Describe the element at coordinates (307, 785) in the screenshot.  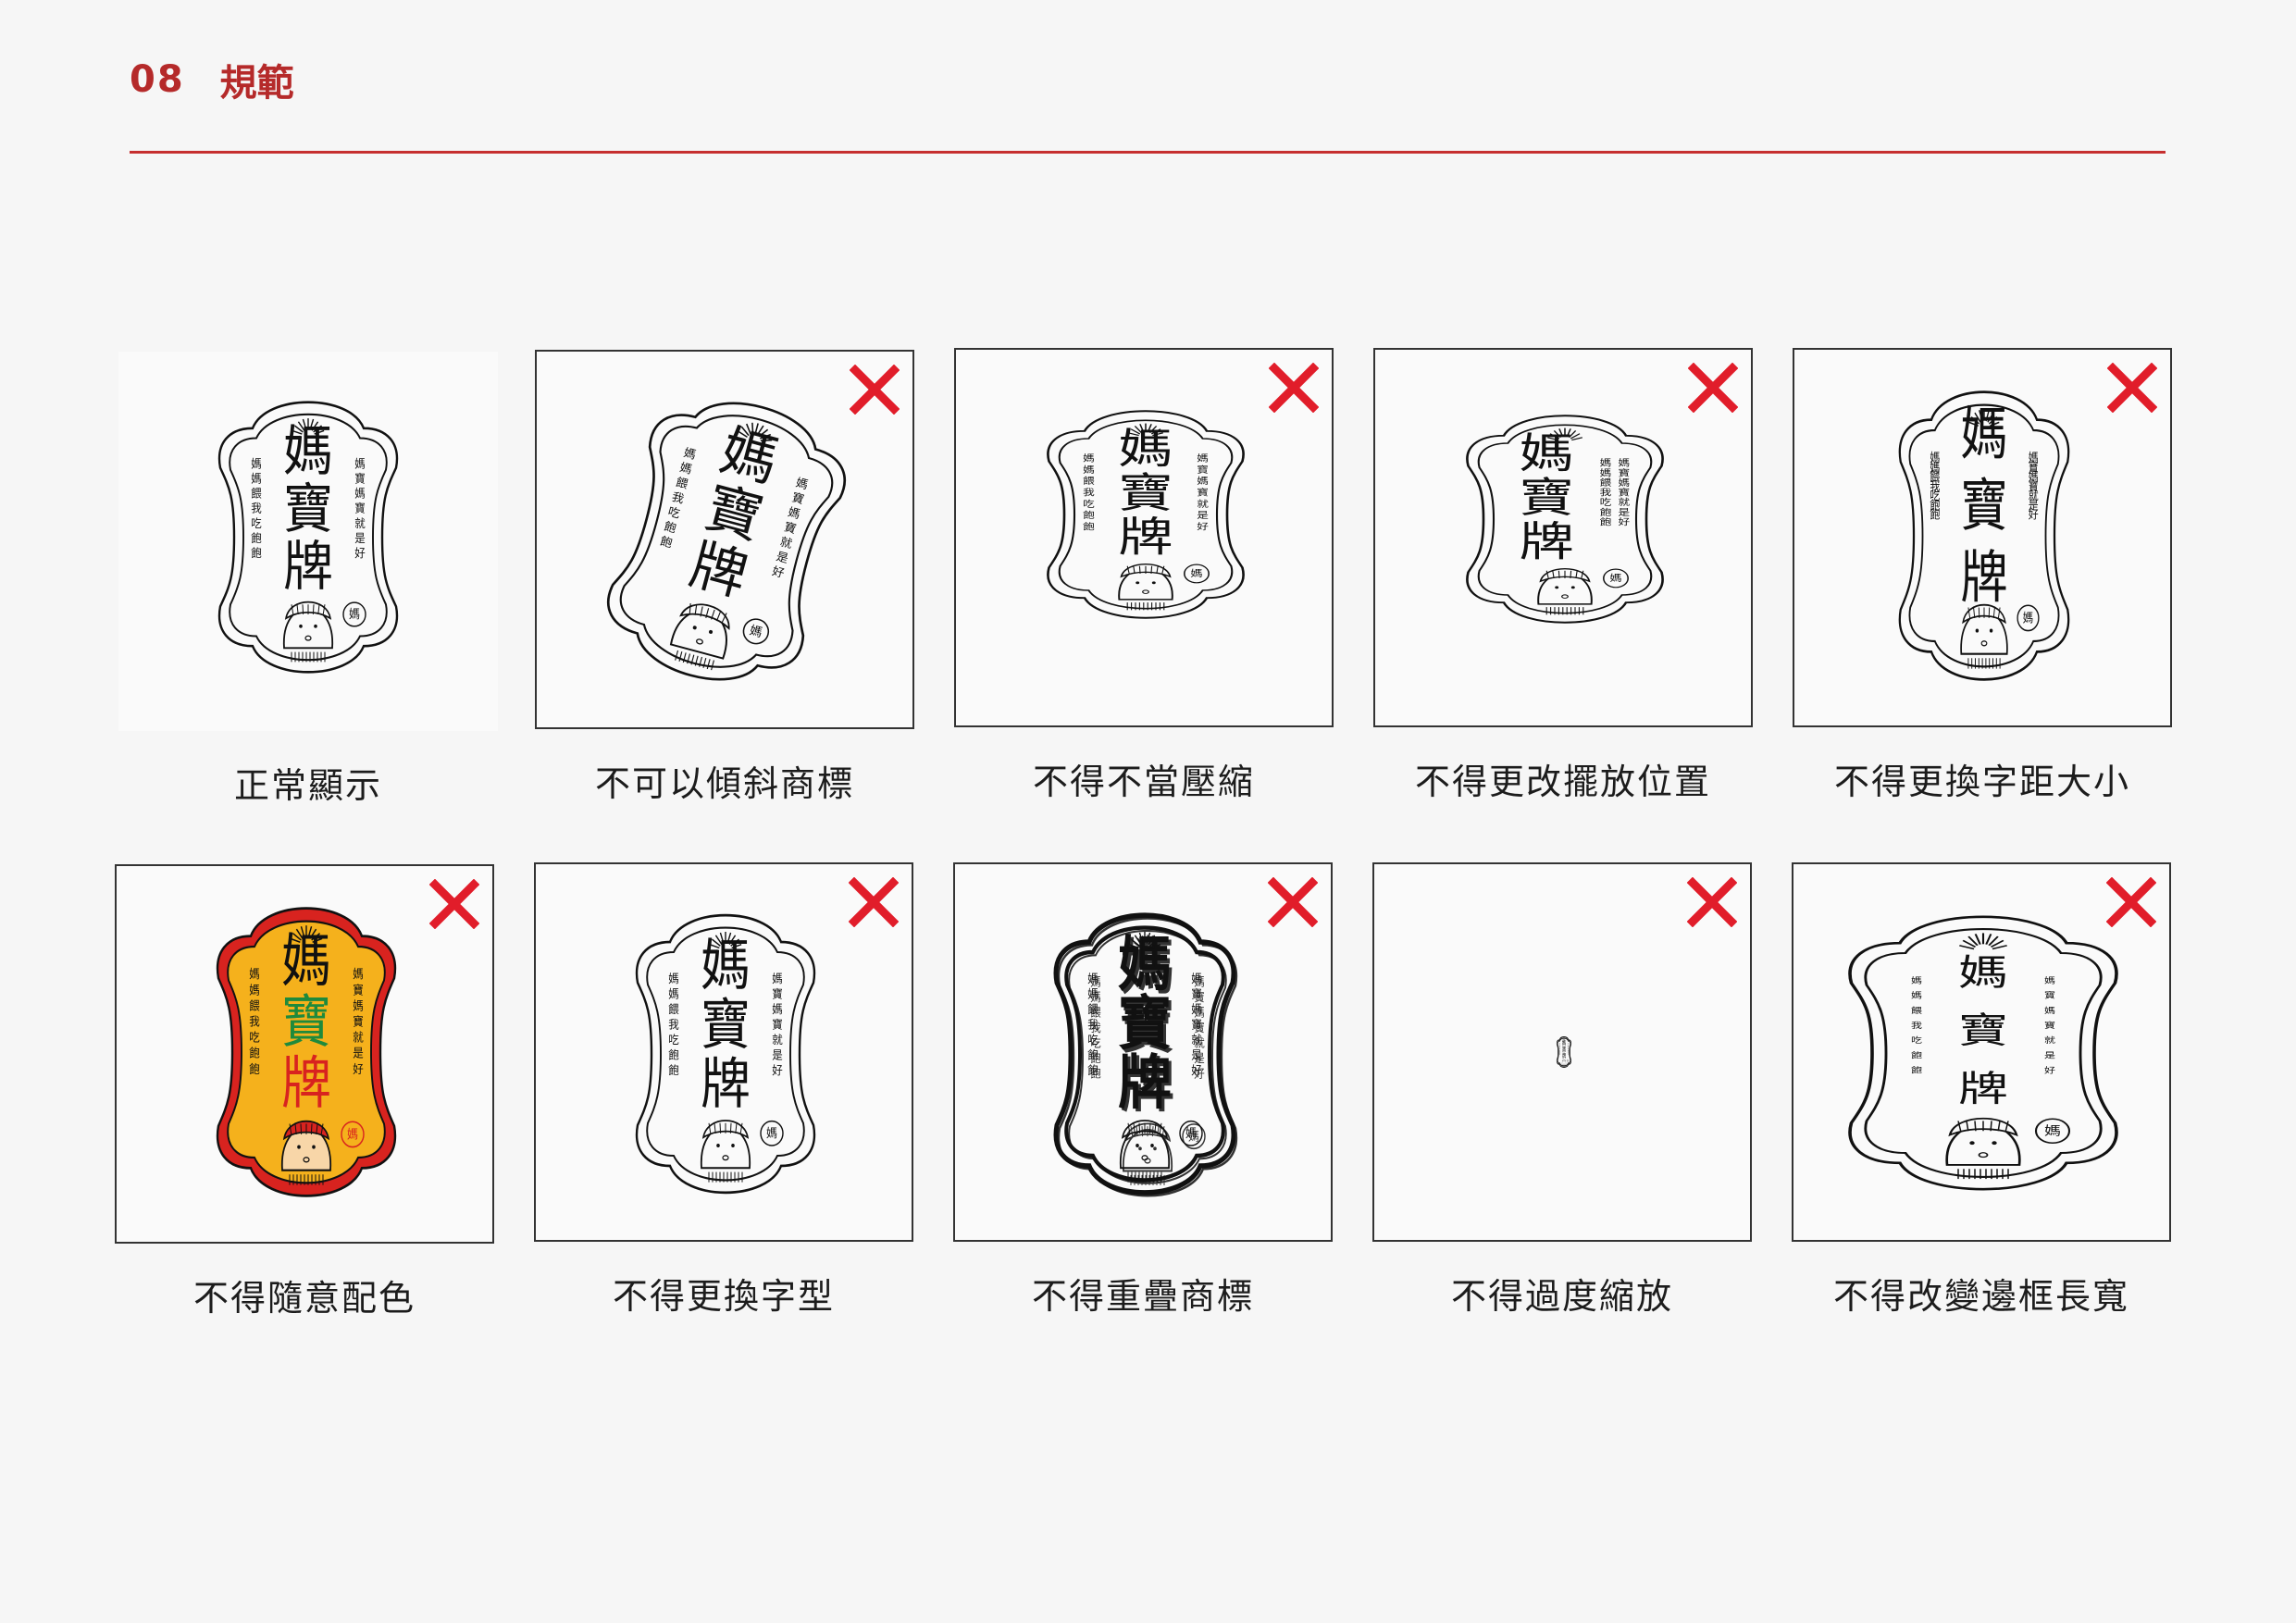
I see `example-caption: 正常顯示` at that location.